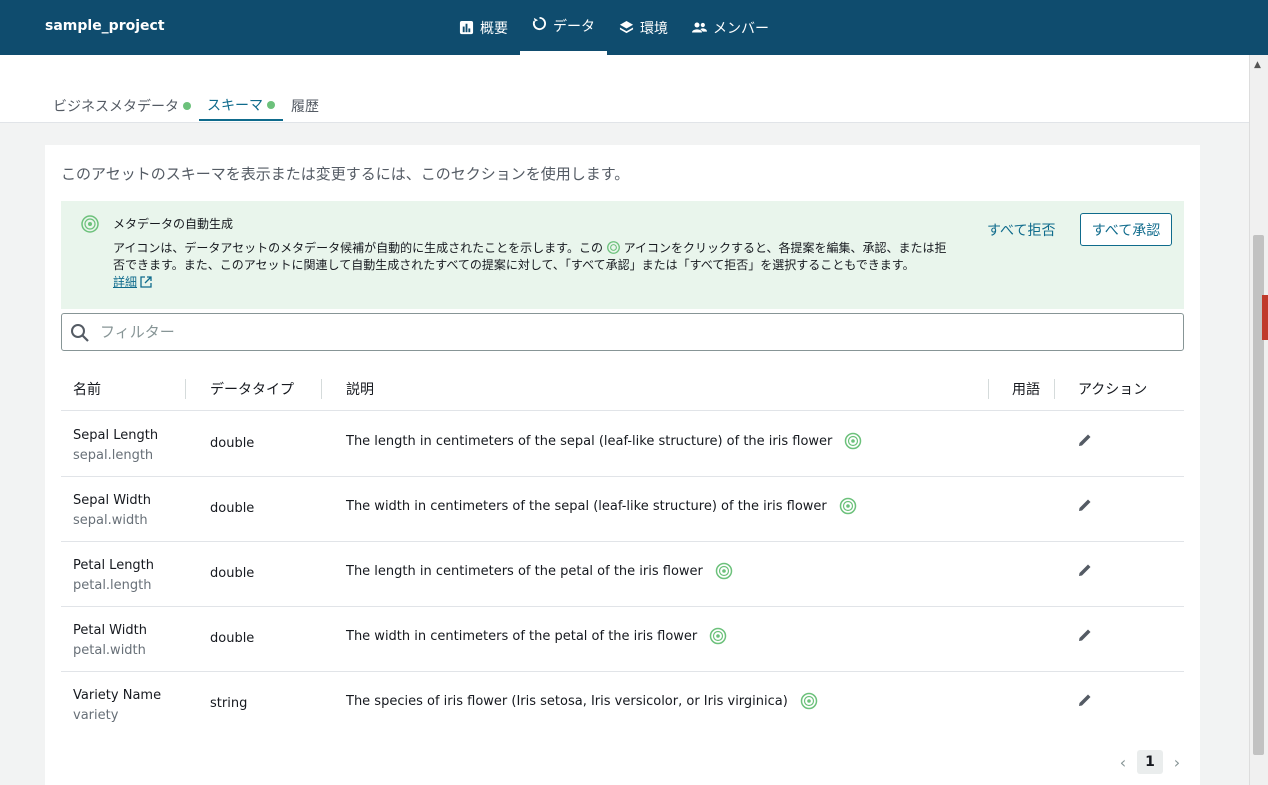 The image size is (1268, 785). What do you see at coordinates (96, 715) in the screenshot?
I see `field-column-name: variety` at bounding box center [96, 715].